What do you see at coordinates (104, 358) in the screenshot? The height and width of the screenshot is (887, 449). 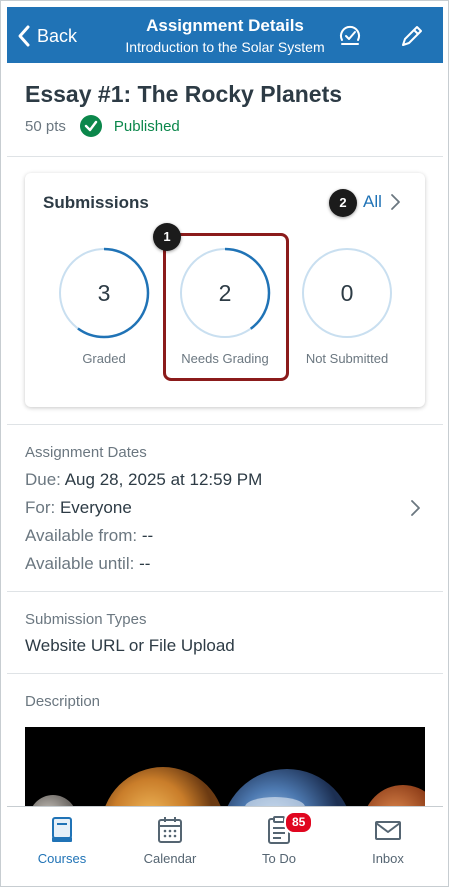 I see `graded-label: Graded` at bounding box center [104, 358].